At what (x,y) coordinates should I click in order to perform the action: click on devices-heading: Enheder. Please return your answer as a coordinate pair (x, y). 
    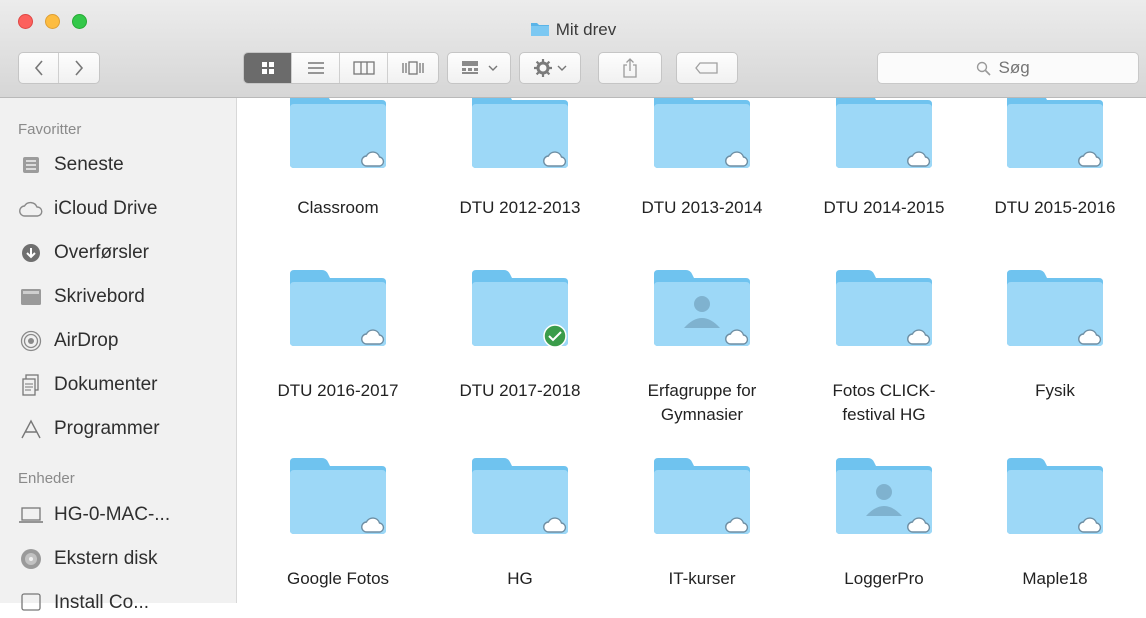
    Looking at the image, I should click on (46, 478).